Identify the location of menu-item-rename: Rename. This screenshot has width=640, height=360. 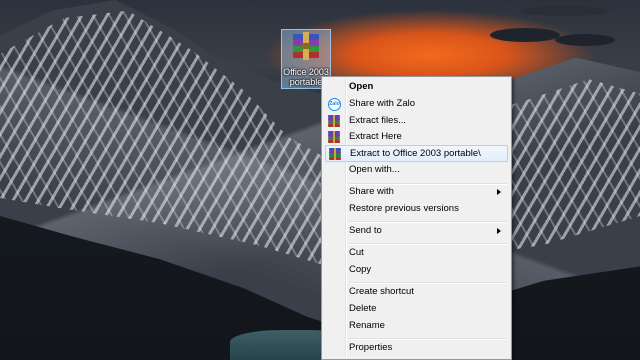
(416, 326).